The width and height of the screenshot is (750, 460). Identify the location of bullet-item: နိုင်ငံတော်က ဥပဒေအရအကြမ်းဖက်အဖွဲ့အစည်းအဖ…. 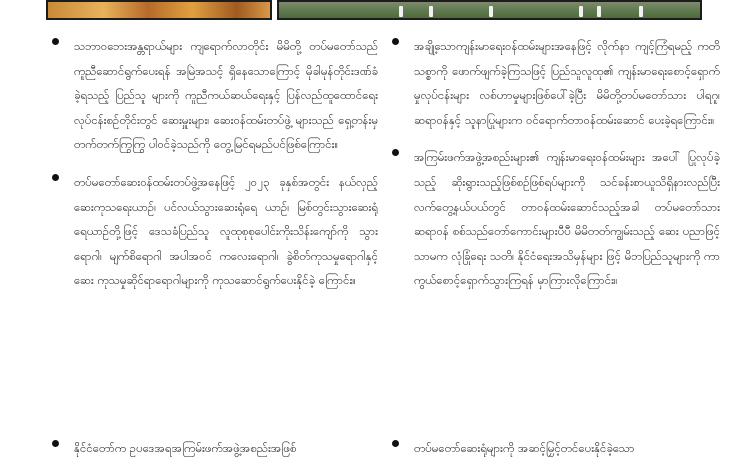
(213, 448).